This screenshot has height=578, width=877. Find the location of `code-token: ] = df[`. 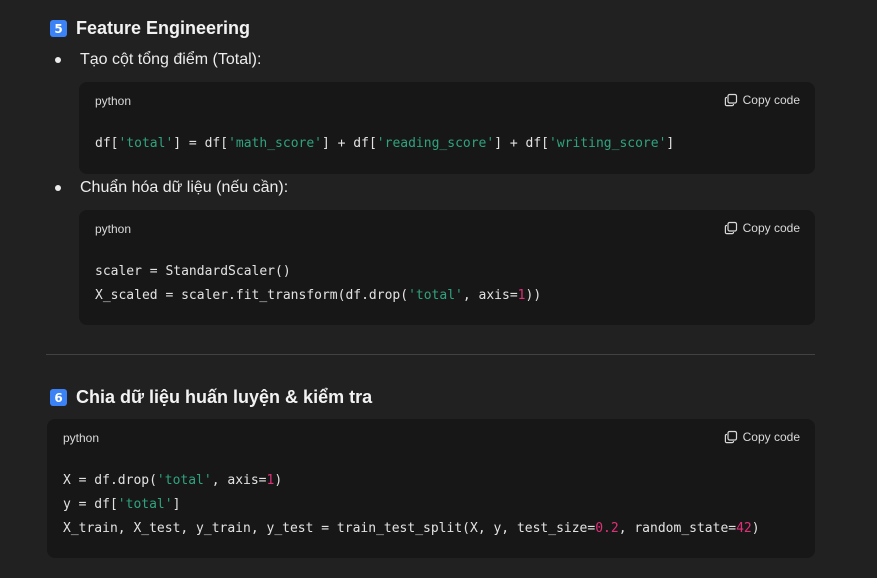

code-token: ] = df[ is located at coordinates (201, 143).